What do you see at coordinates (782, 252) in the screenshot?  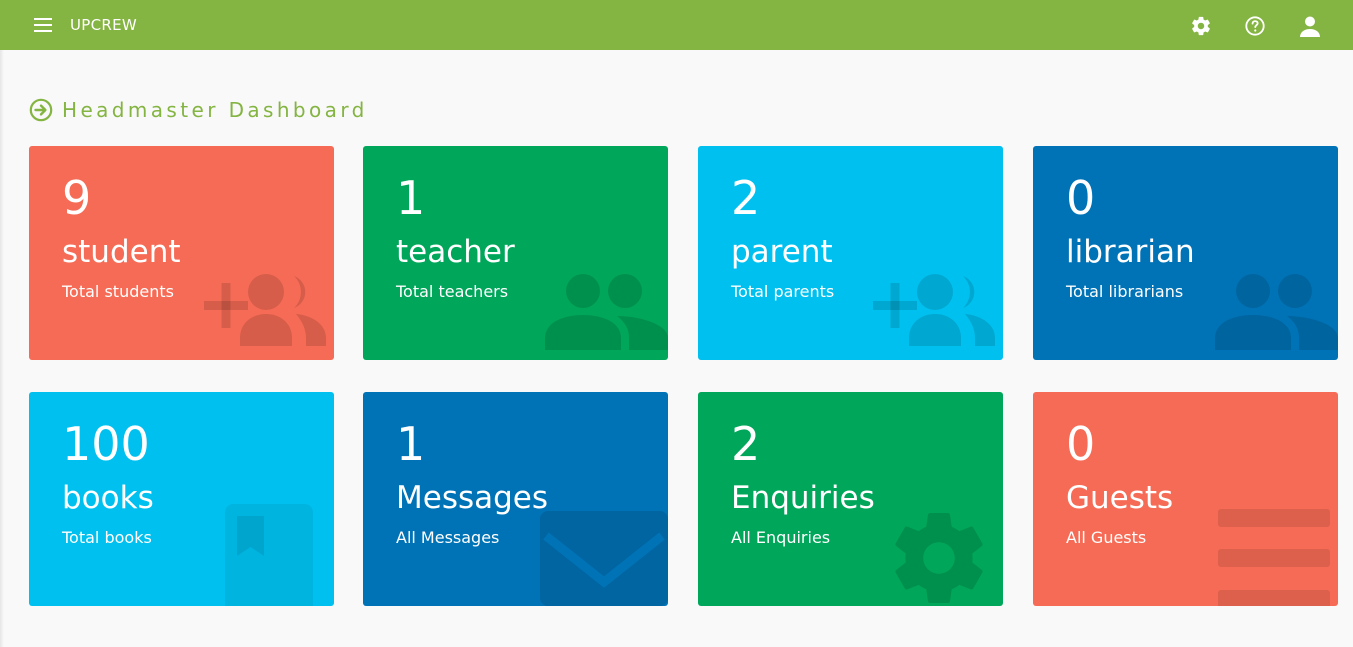 I see `stat-name: parent` at bounding box center [782, 252].